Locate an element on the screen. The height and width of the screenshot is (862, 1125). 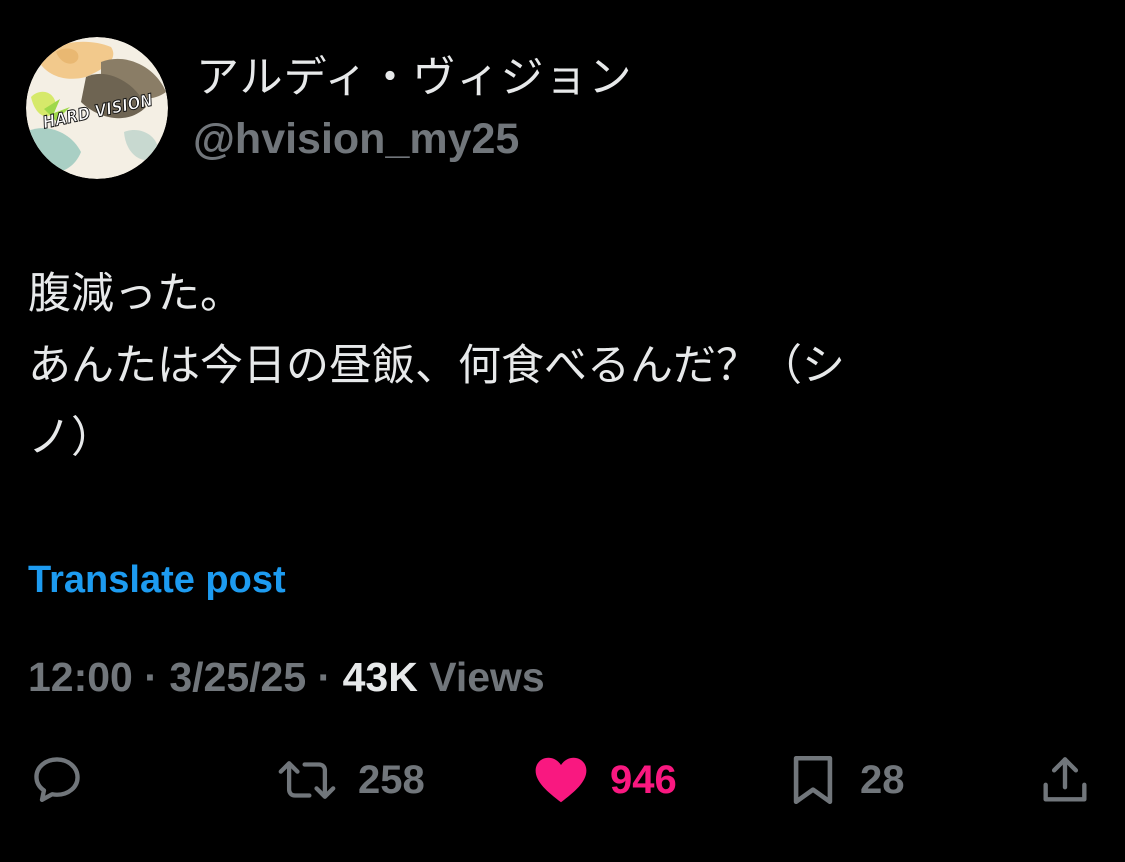
post-text-line: 腹減った。 is located at coordinates (135, 294).